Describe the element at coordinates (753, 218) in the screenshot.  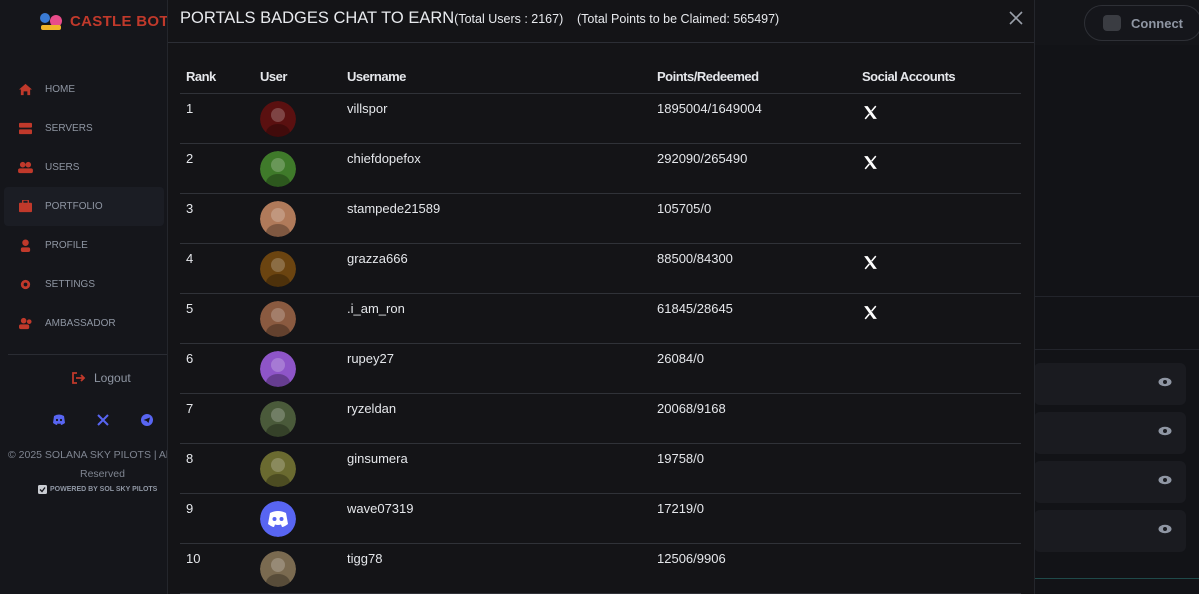
I see `points-cell: 105705/0` at that location.